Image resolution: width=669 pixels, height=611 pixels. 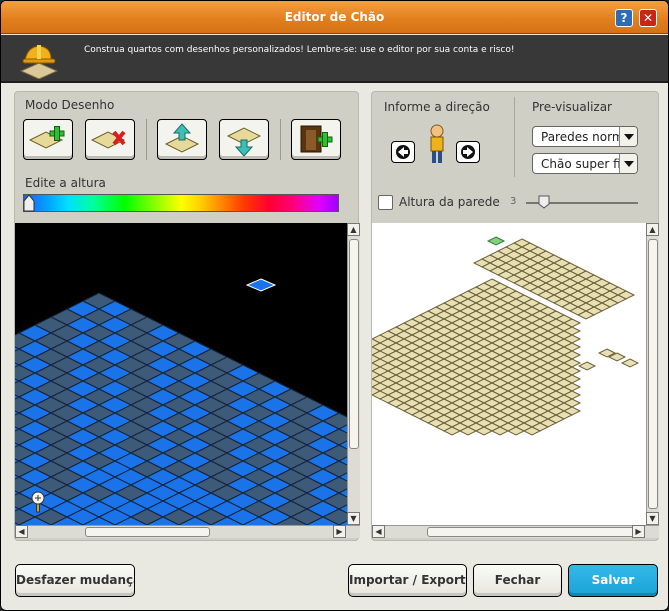 I want to click on title-bar: Editor de Chão ? ✕, so click(x=334, y=17).